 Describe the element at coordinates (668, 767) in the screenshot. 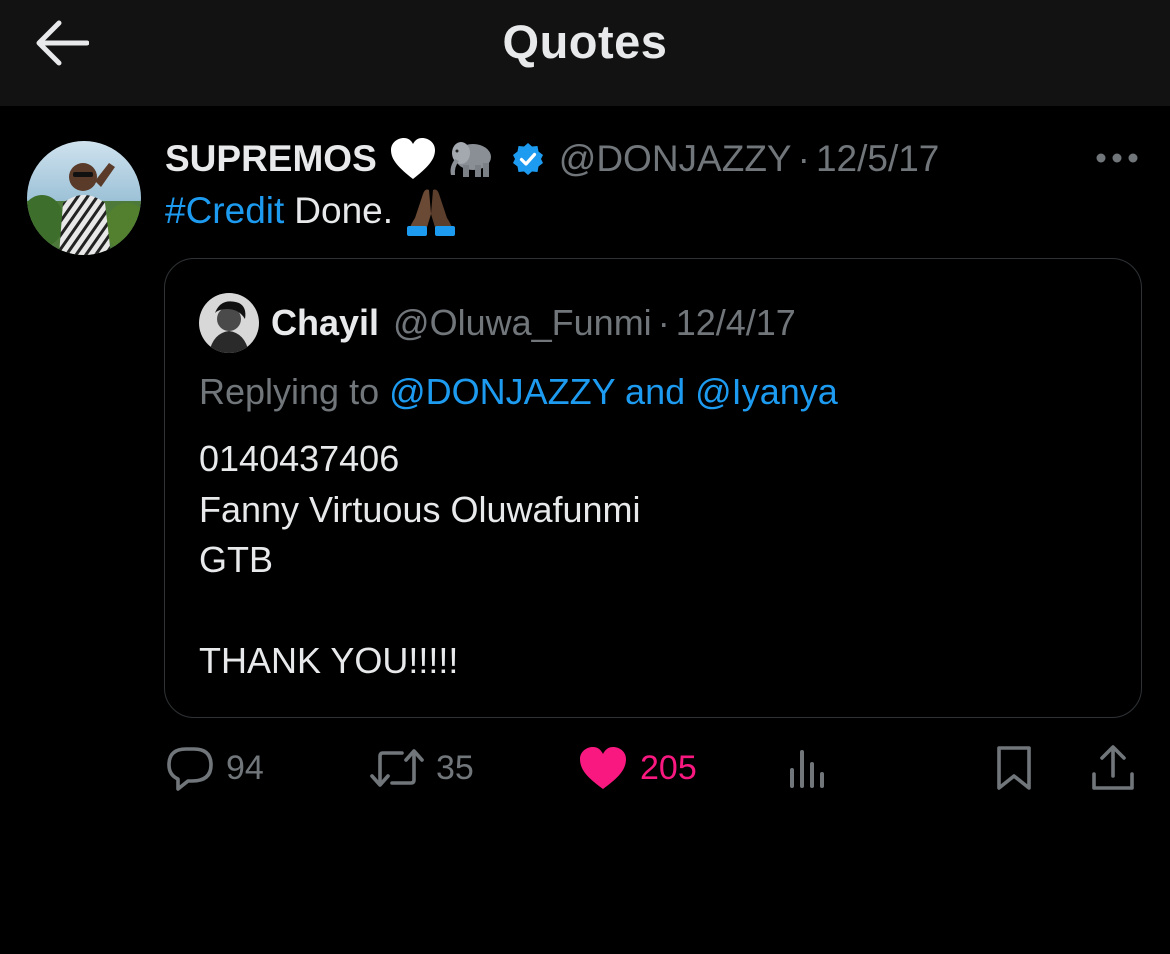

I see `like-count: 205` at that location.